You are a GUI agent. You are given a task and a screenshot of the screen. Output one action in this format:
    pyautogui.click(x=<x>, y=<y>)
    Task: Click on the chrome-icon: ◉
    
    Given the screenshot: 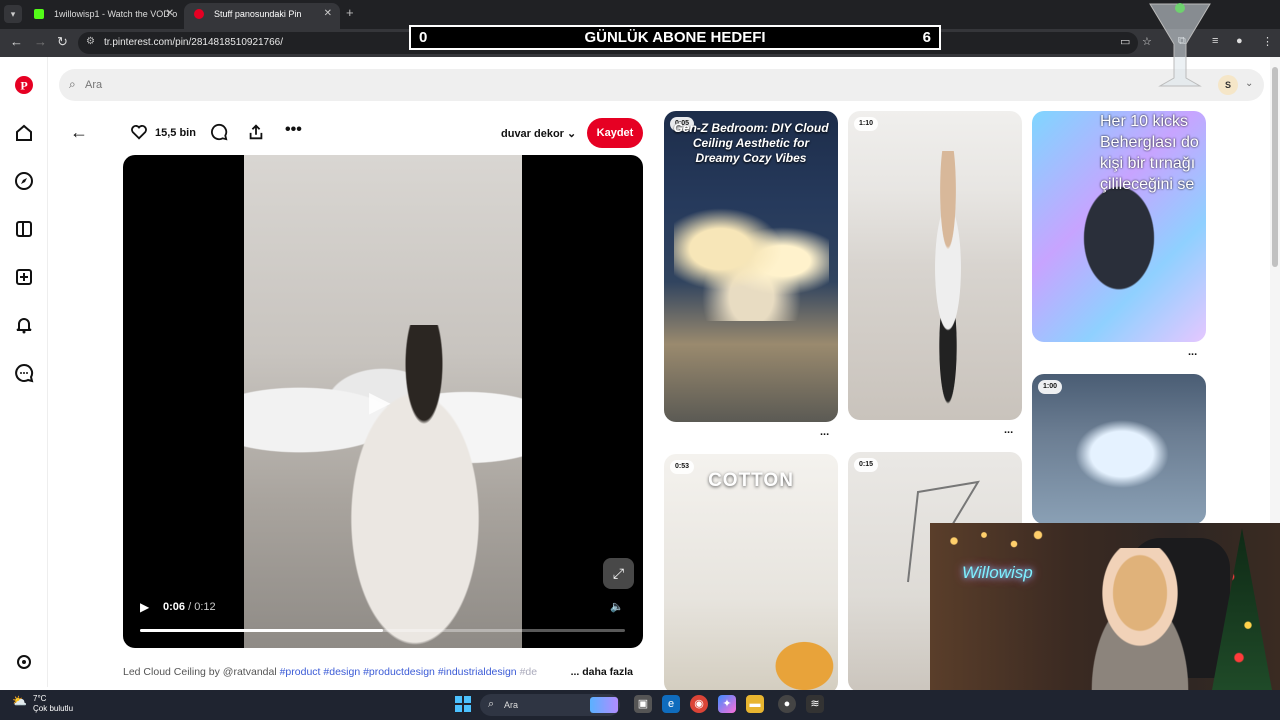 What is the action you would take?
    pyautogui.click(x=699, y=704)
    